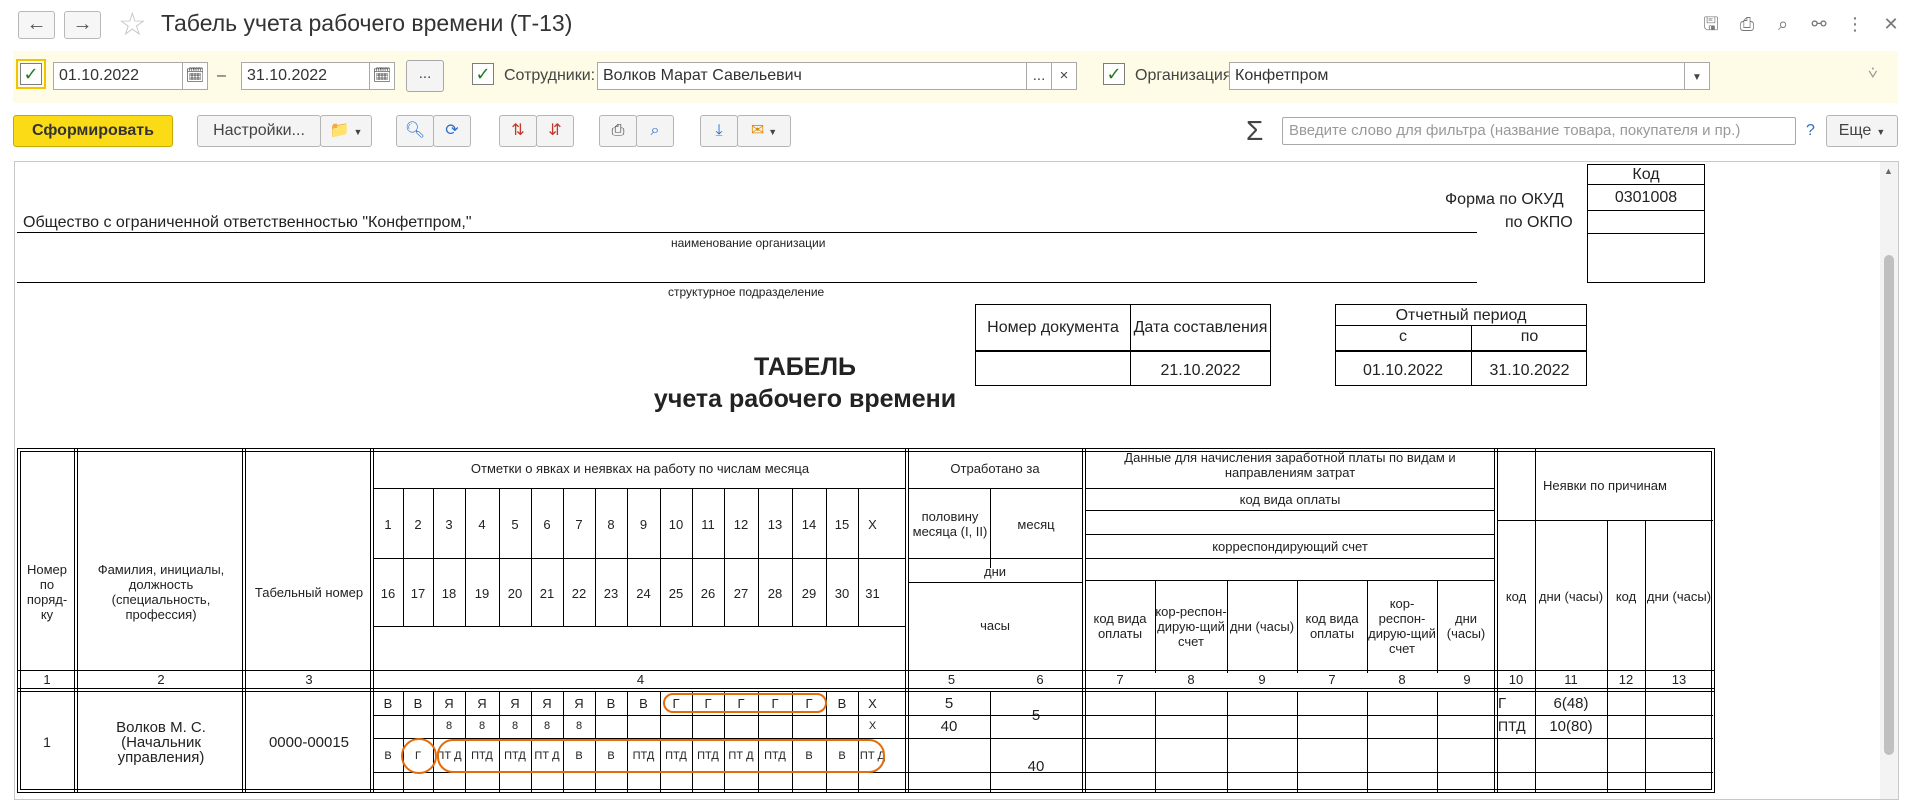 The height and width of the screenshot is (800, 1918). I want to click on back-button: ←, so click(36, 25).